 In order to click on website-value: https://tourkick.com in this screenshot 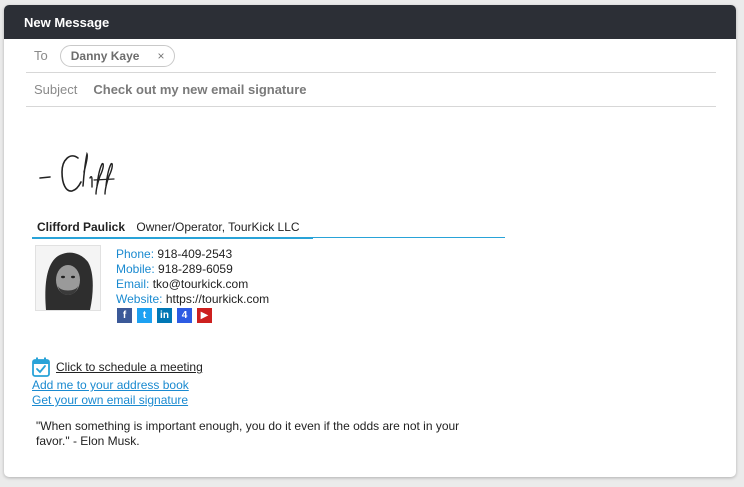, I will do `click(217, 299)`.